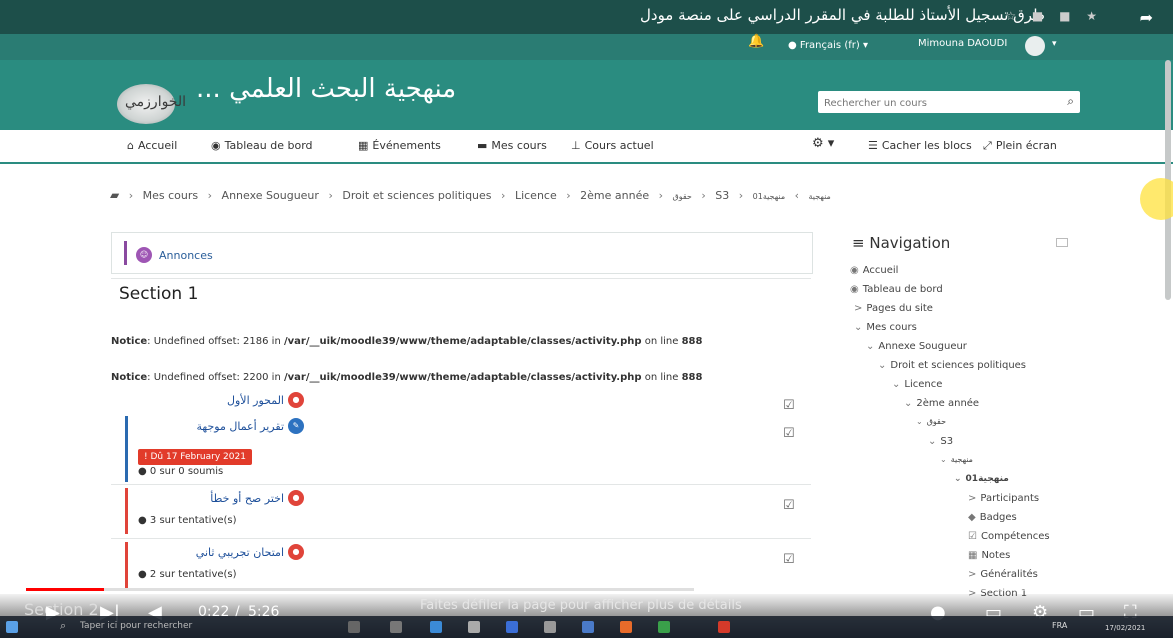 Image resolution: width=1173 pixels, height=638 pixels. What do you see at coordinates (885, 327) in the screenshot?
I see `nav-item: ⌄ Mes cours` at bounding box center [885, 327].